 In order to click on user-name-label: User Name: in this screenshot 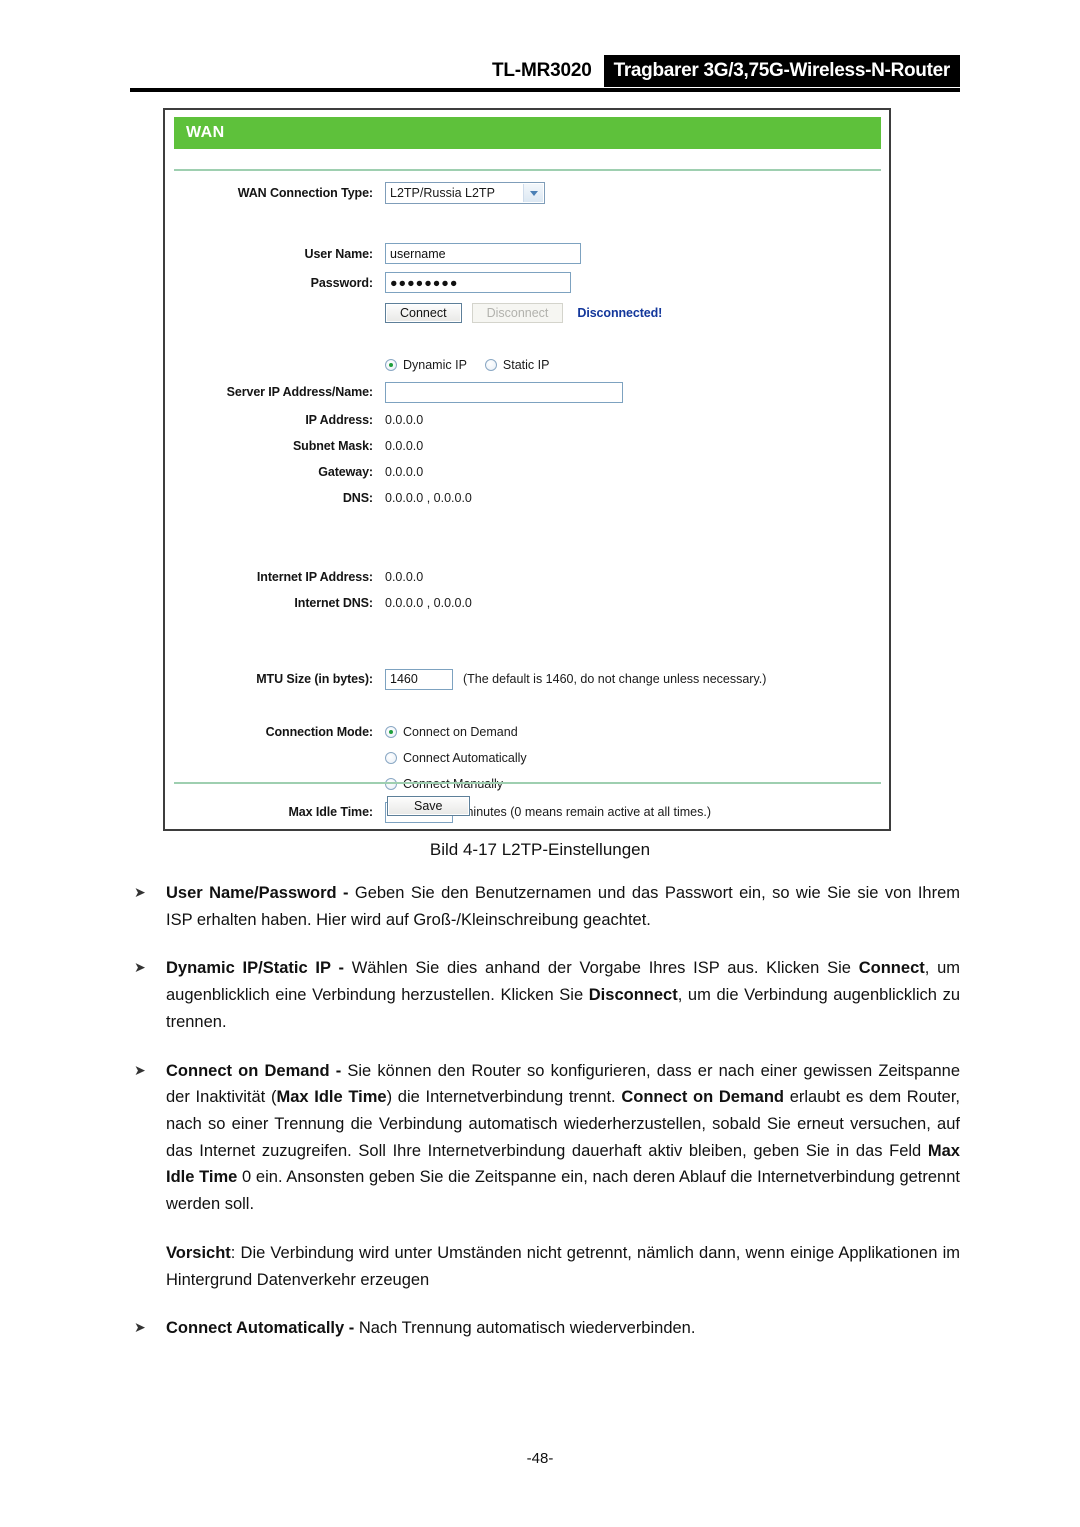, I will do `click(339, 253)`.